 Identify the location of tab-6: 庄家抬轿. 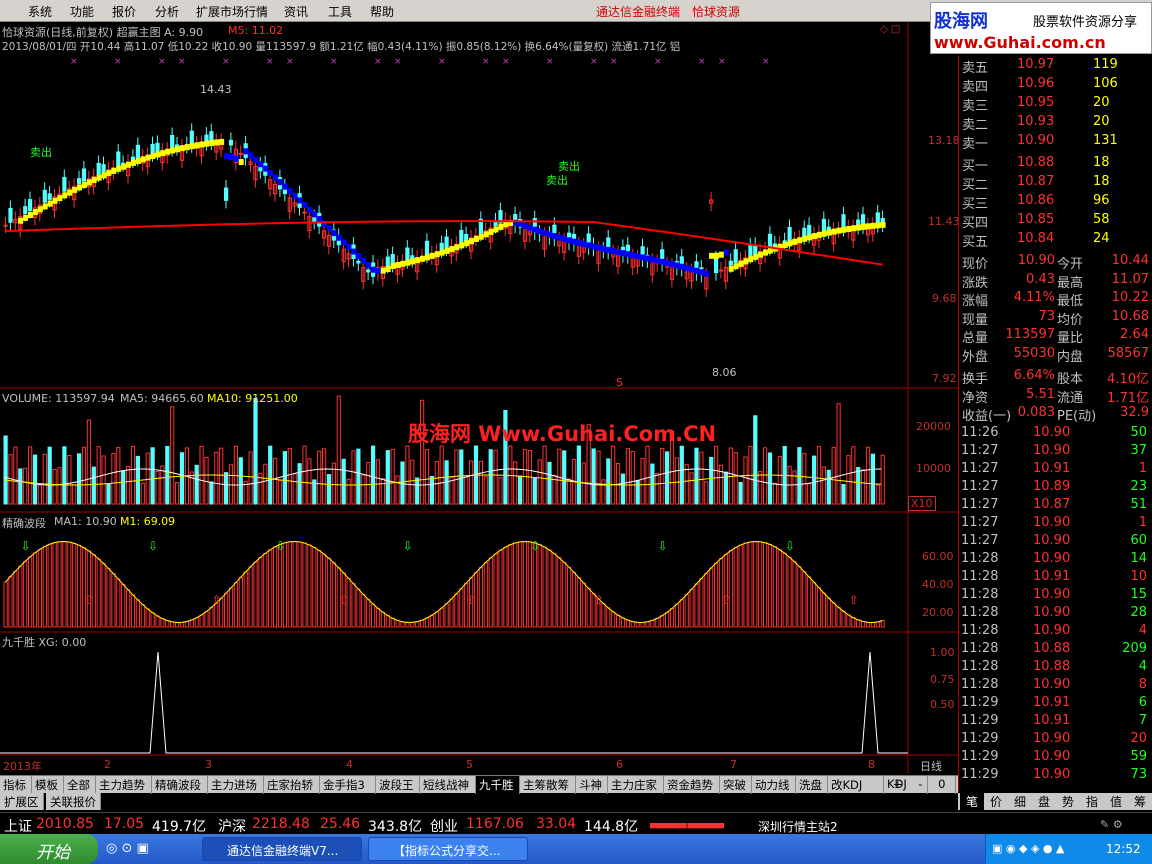
(292, 785).